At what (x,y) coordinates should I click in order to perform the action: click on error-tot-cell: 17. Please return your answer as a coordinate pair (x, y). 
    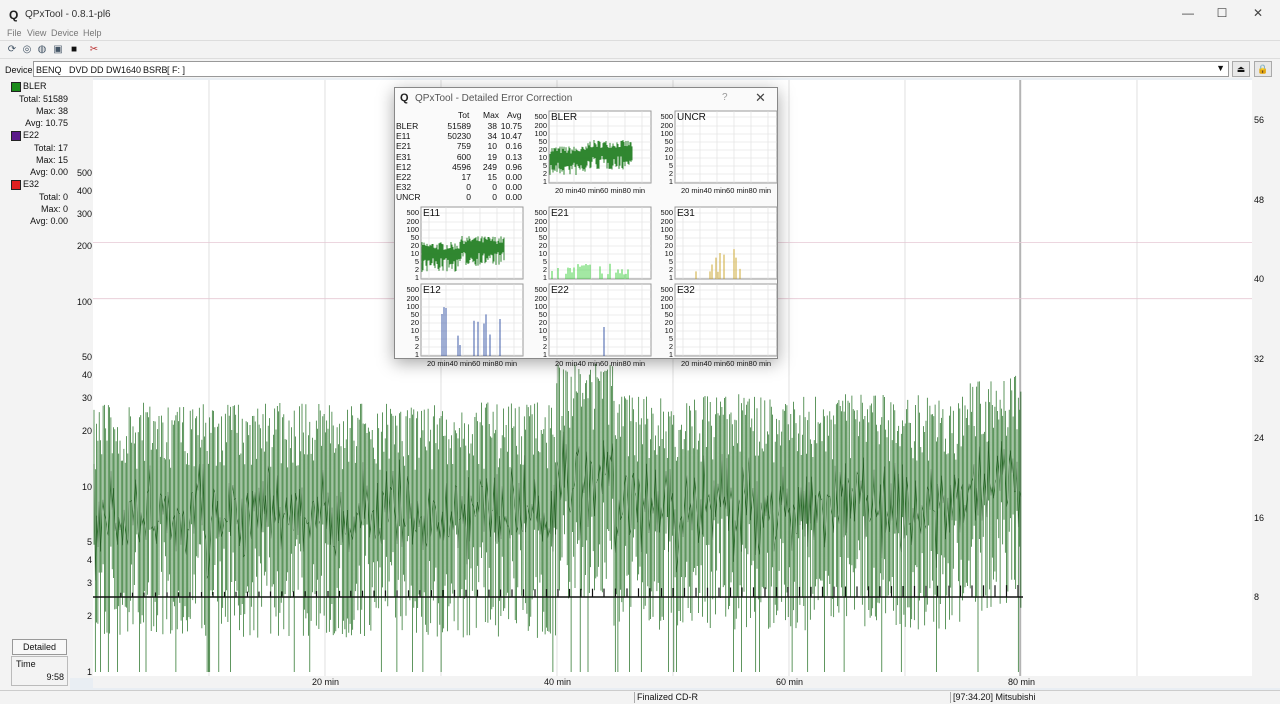
    Looking at the image, I should click on (466, 177).